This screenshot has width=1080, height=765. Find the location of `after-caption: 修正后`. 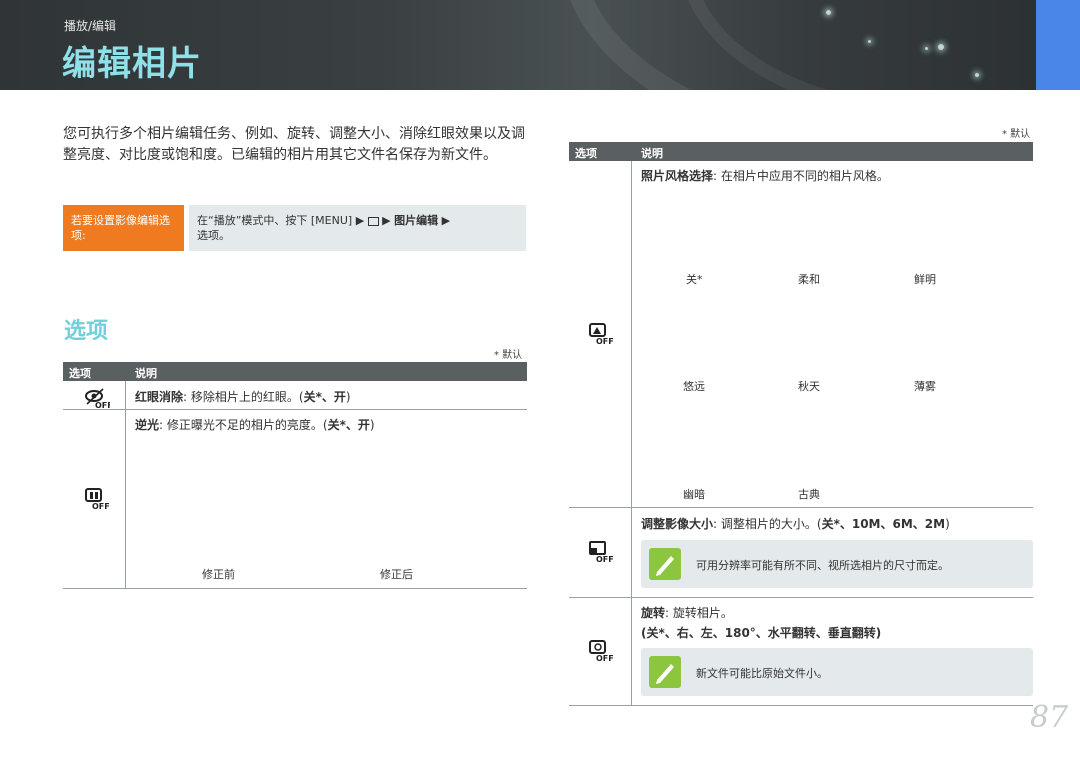

after-caption: 修正后 is located at coordinates (396, 574).